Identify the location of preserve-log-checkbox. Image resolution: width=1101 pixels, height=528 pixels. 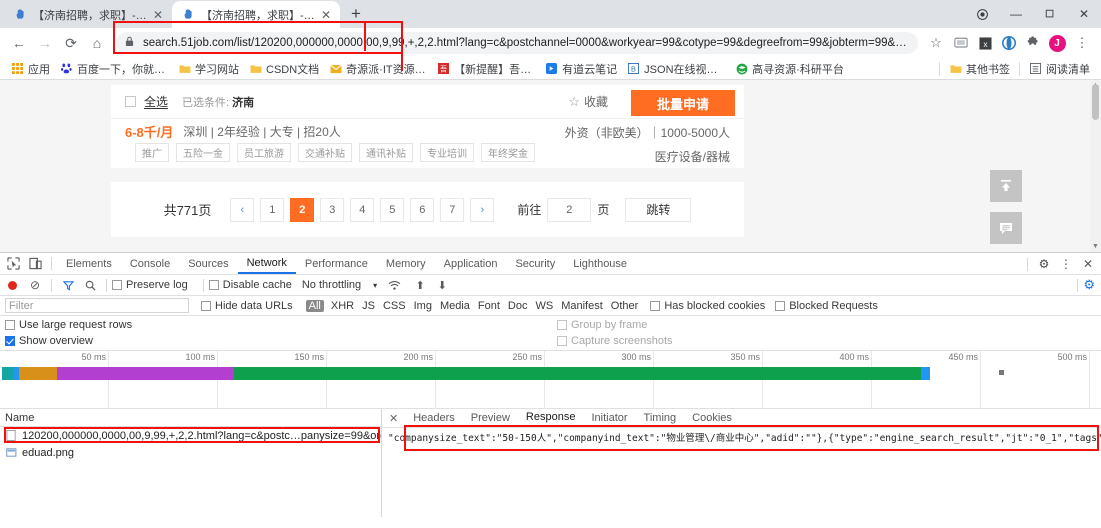
(117, 285).